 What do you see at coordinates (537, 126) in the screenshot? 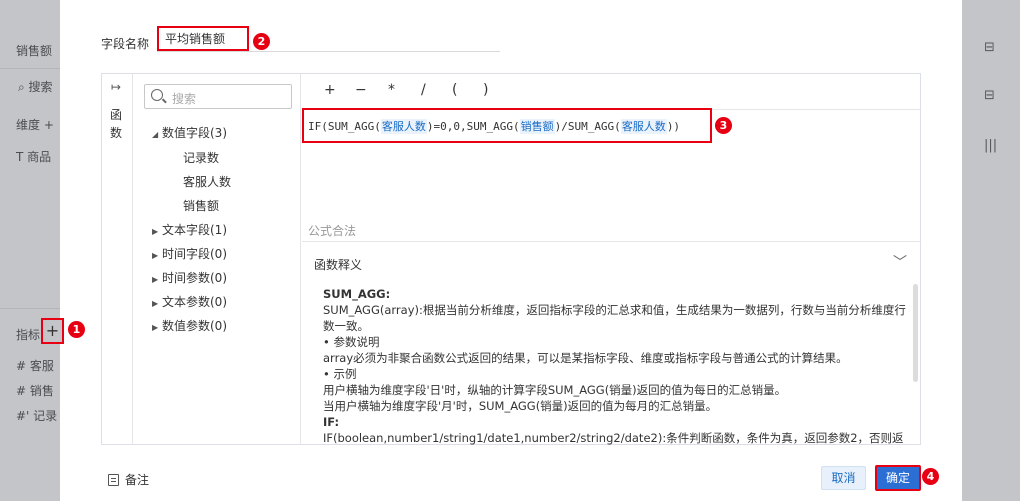
I see `formula-field-token: 销售额` at bounding box center [537, 126].